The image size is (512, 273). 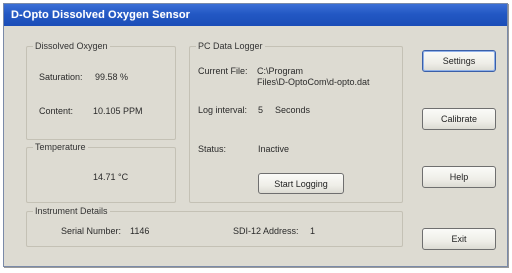 What do you see at coordinates (301, 183) in the screenshot?
I see `start-logging-button: Start Logging` at bounding box center [301, 183].